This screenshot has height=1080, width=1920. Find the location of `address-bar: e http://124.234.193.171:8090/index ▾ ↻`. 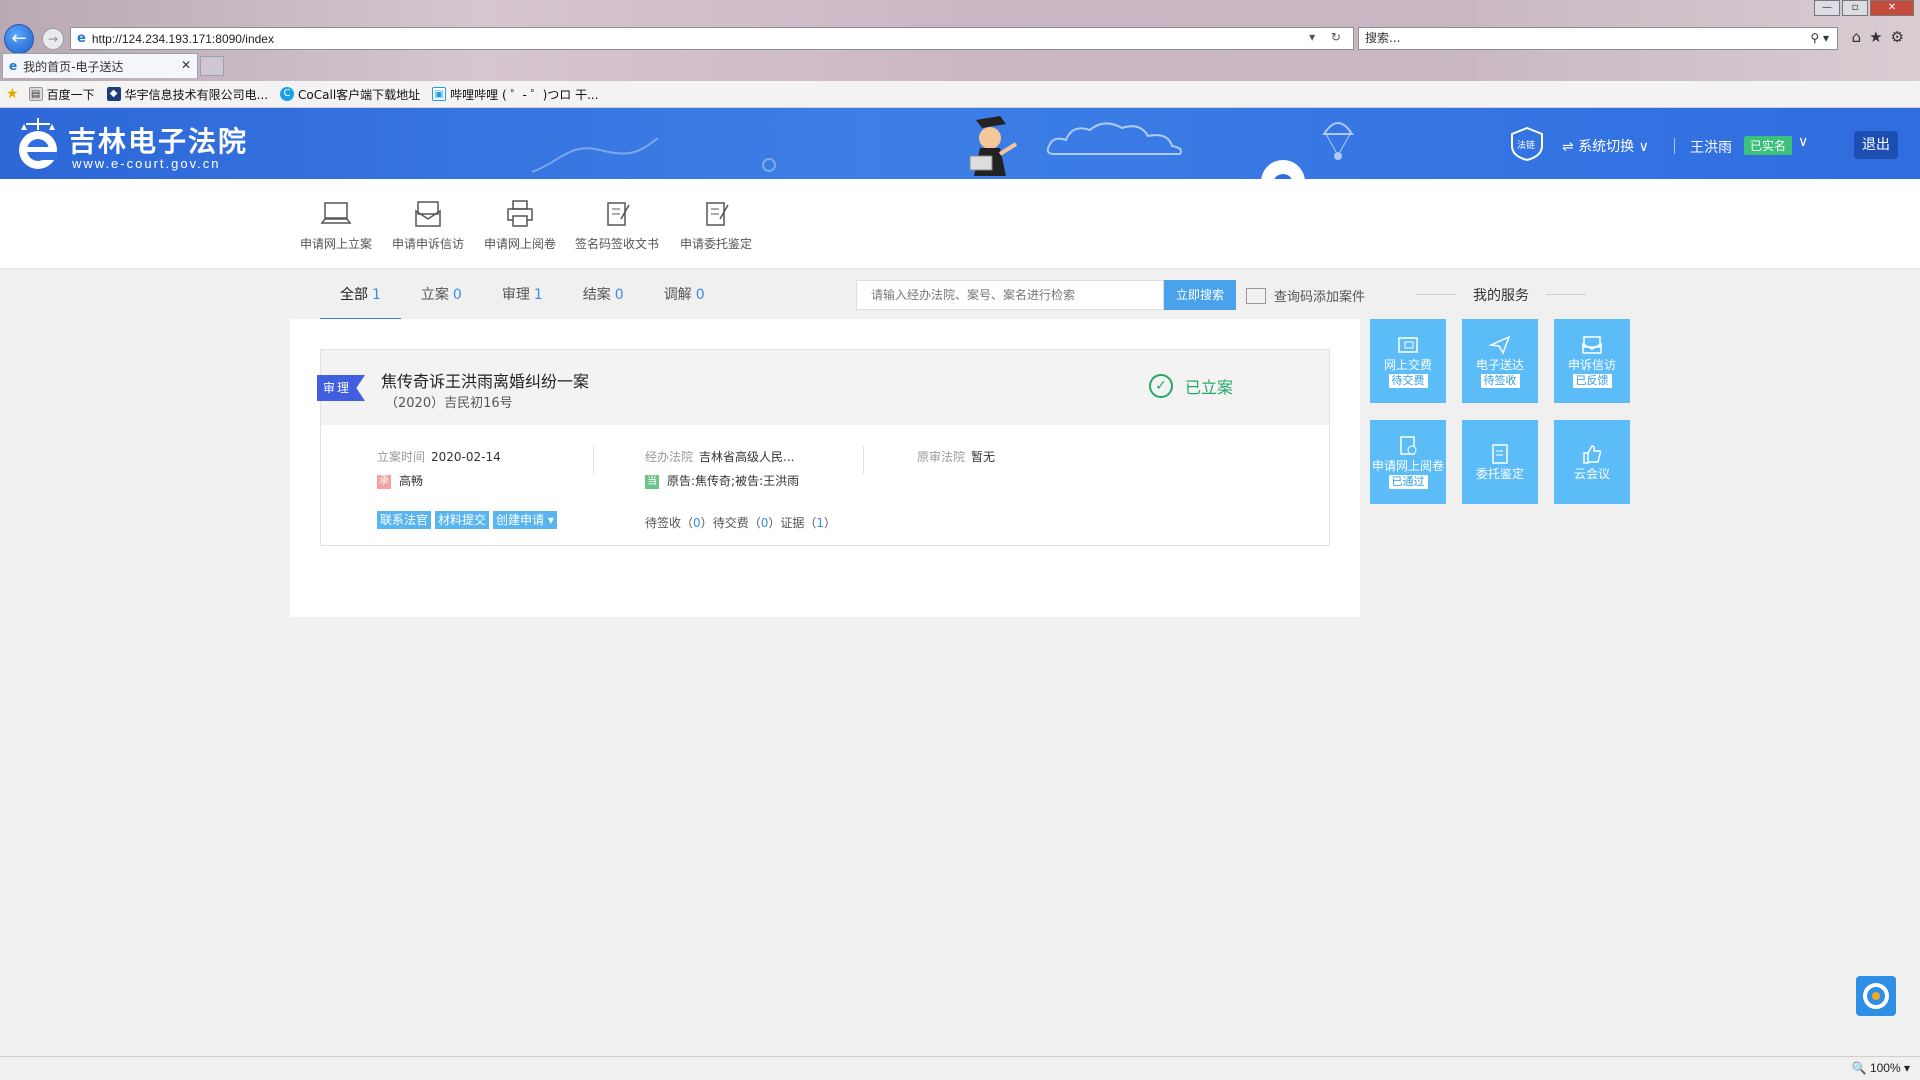

address-bar: e http://124.234.193.171:8090/index ▾ ↻ is located at coordinates (712, 38).